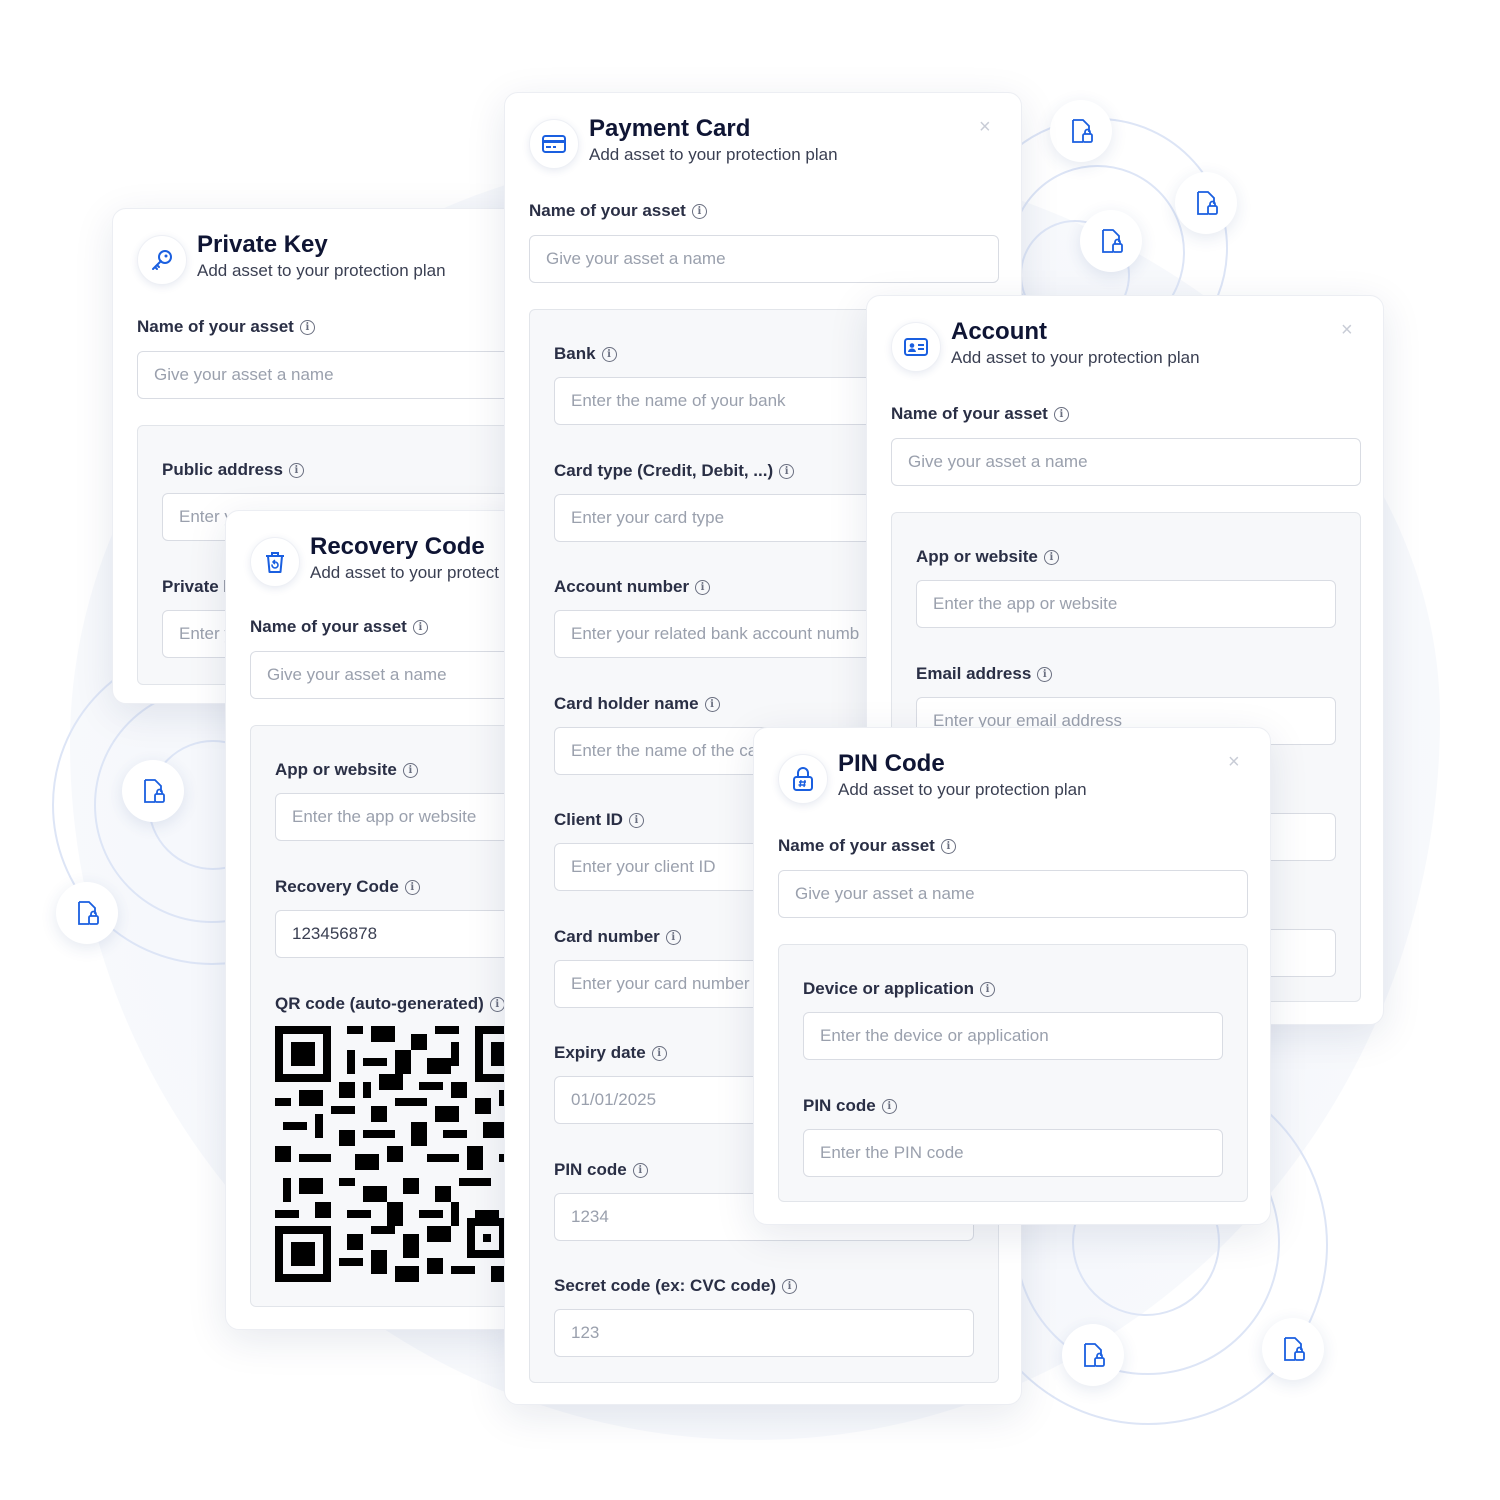 The height and width of the screenshot is (1500, 1500). I want to click on card-number-label: Card number i, so click(617, 937).